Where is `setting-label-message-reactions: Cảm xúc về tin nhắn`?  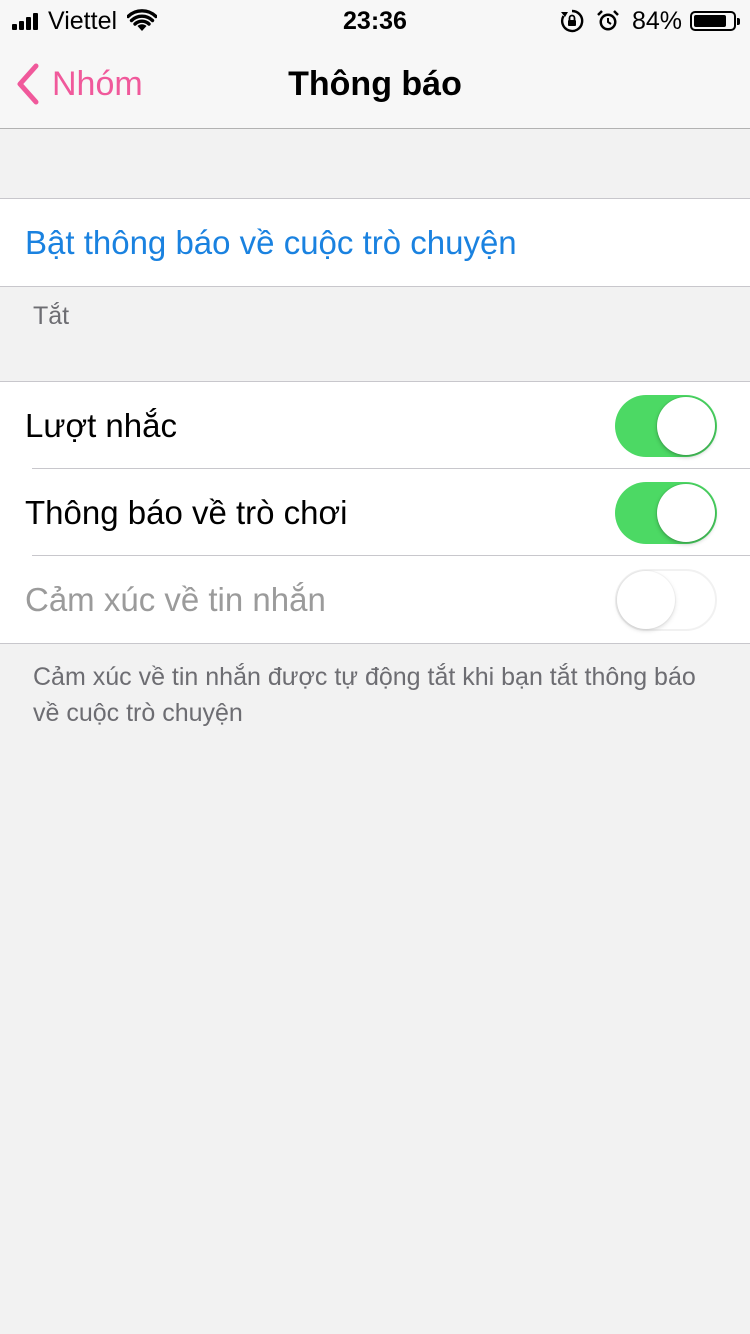 setting-label-message-reactions: Cảm xúc về tin nhắn is located at coordinates (175, 599).